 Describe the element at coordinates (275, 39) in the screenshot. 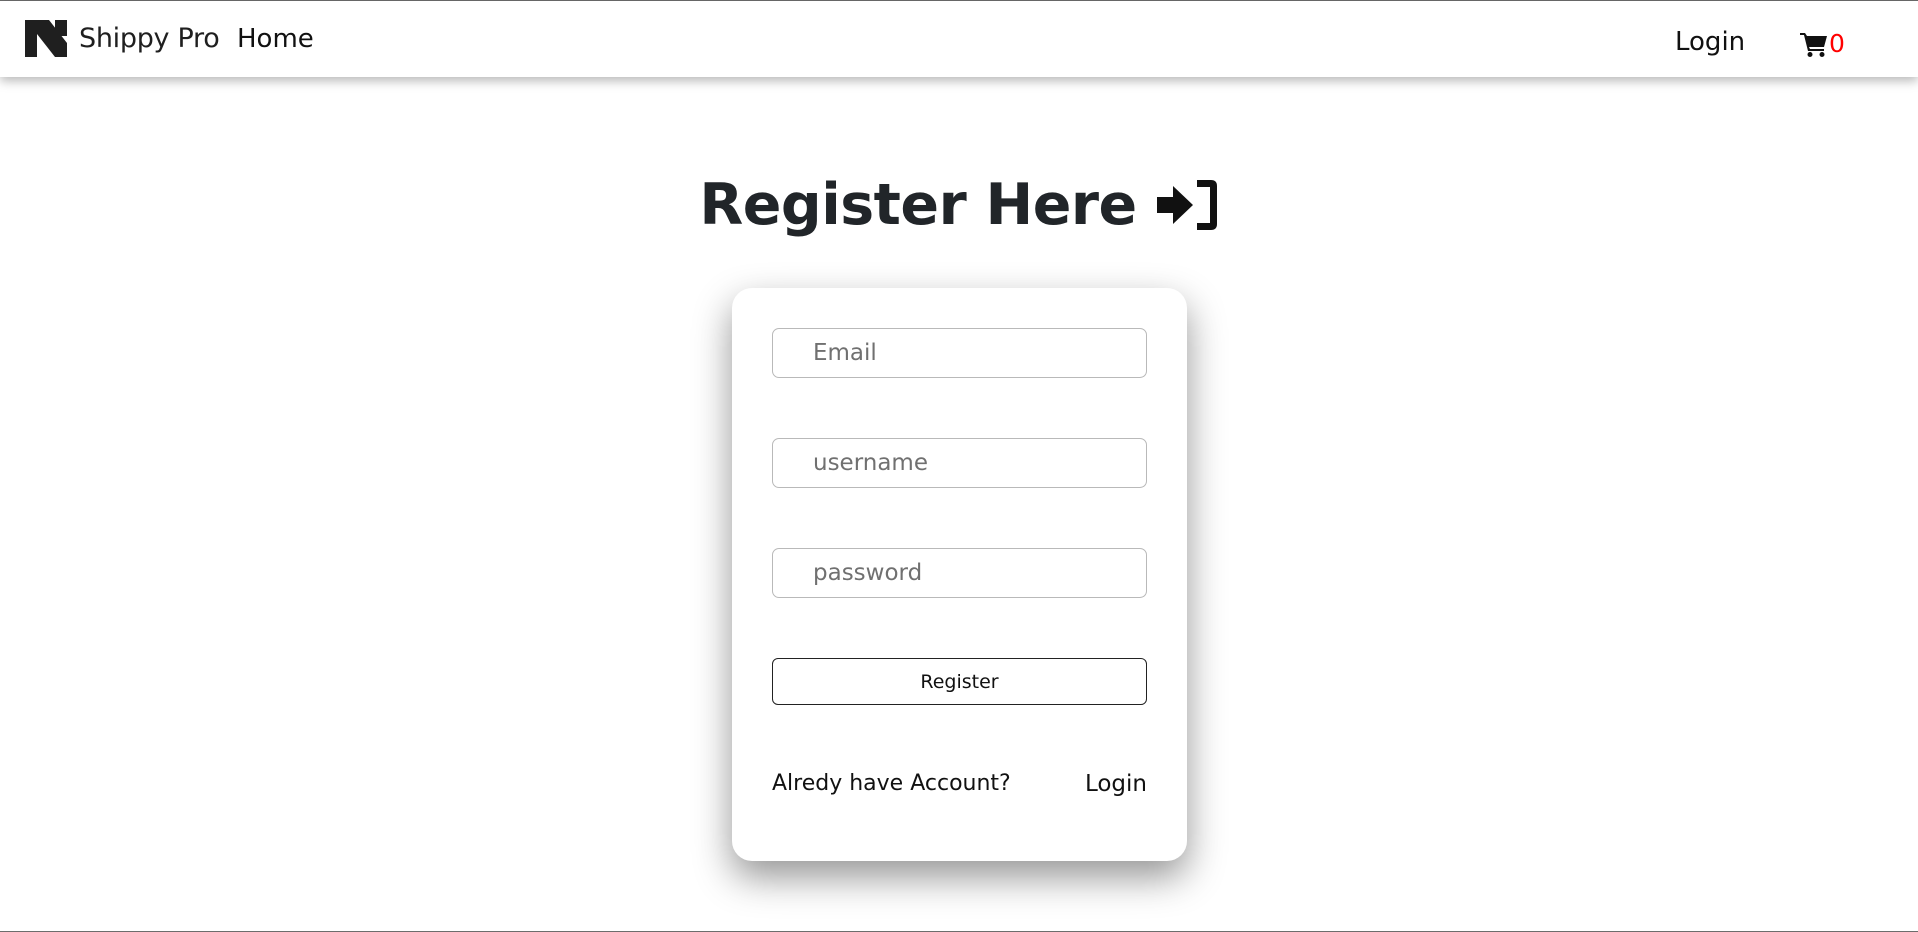

I see `nav-home-link: Home` at that location.